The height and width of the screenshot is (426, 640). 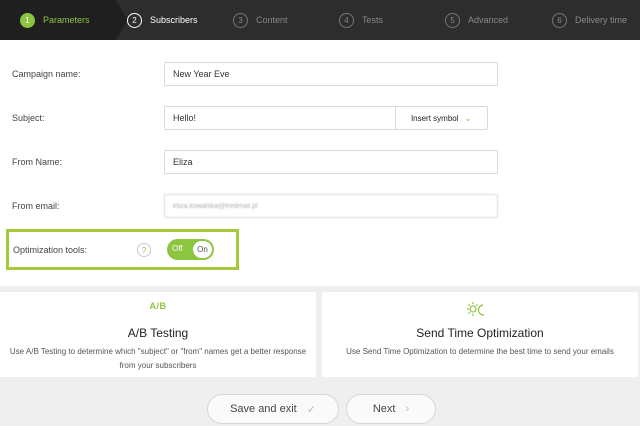 I want to click on step-tests: 4 Tests, so click(x=361, y=20).